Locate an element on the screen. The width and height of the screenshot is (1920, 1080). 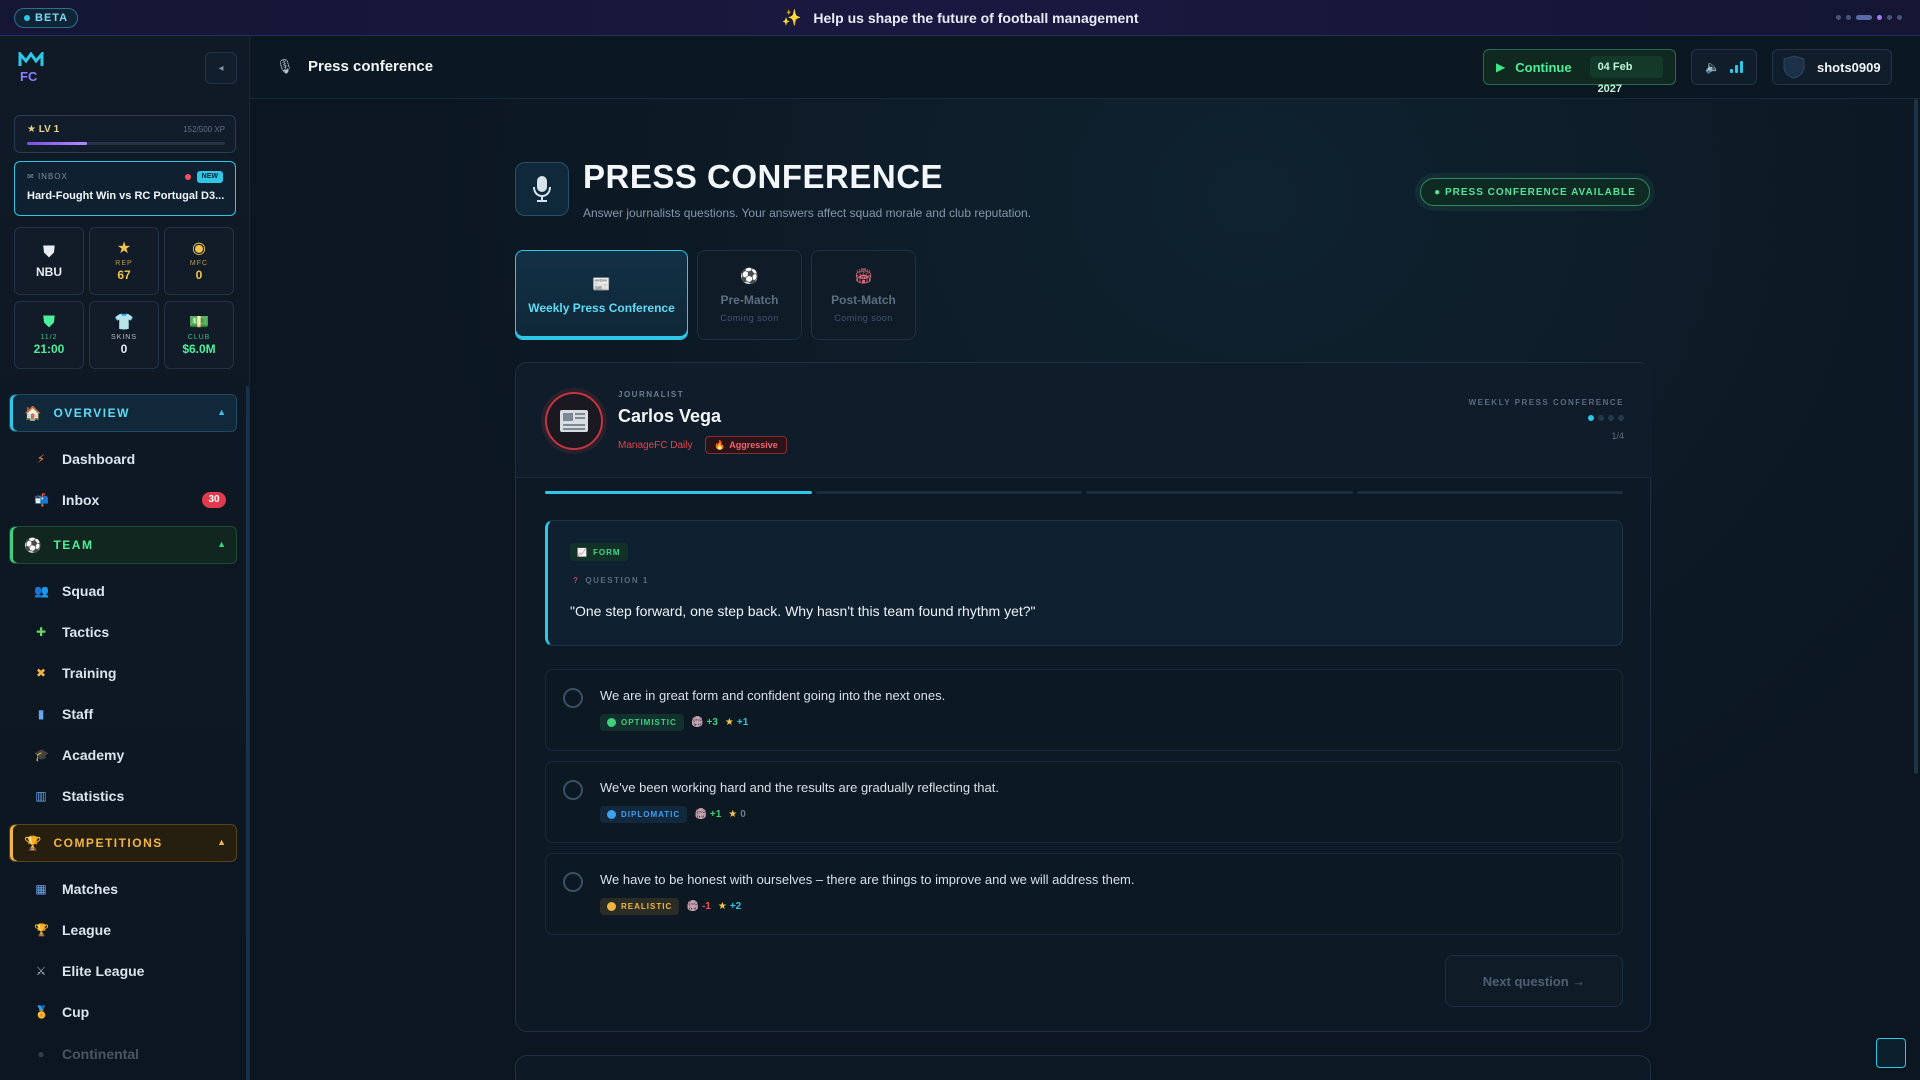
sidebar-item-dashboard: ⚡ Dashboard is located at coordinates (134, 459).